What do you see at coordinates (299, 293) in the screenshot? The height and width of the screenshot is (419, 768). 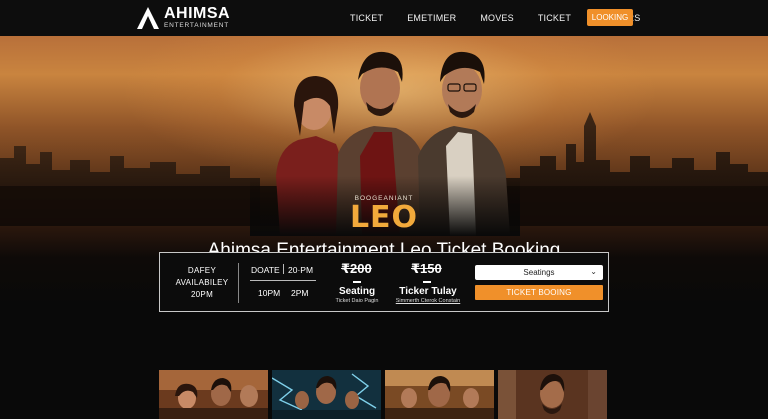 I see `showtime-2pm: 2PM` at bounding box center [299, 293].